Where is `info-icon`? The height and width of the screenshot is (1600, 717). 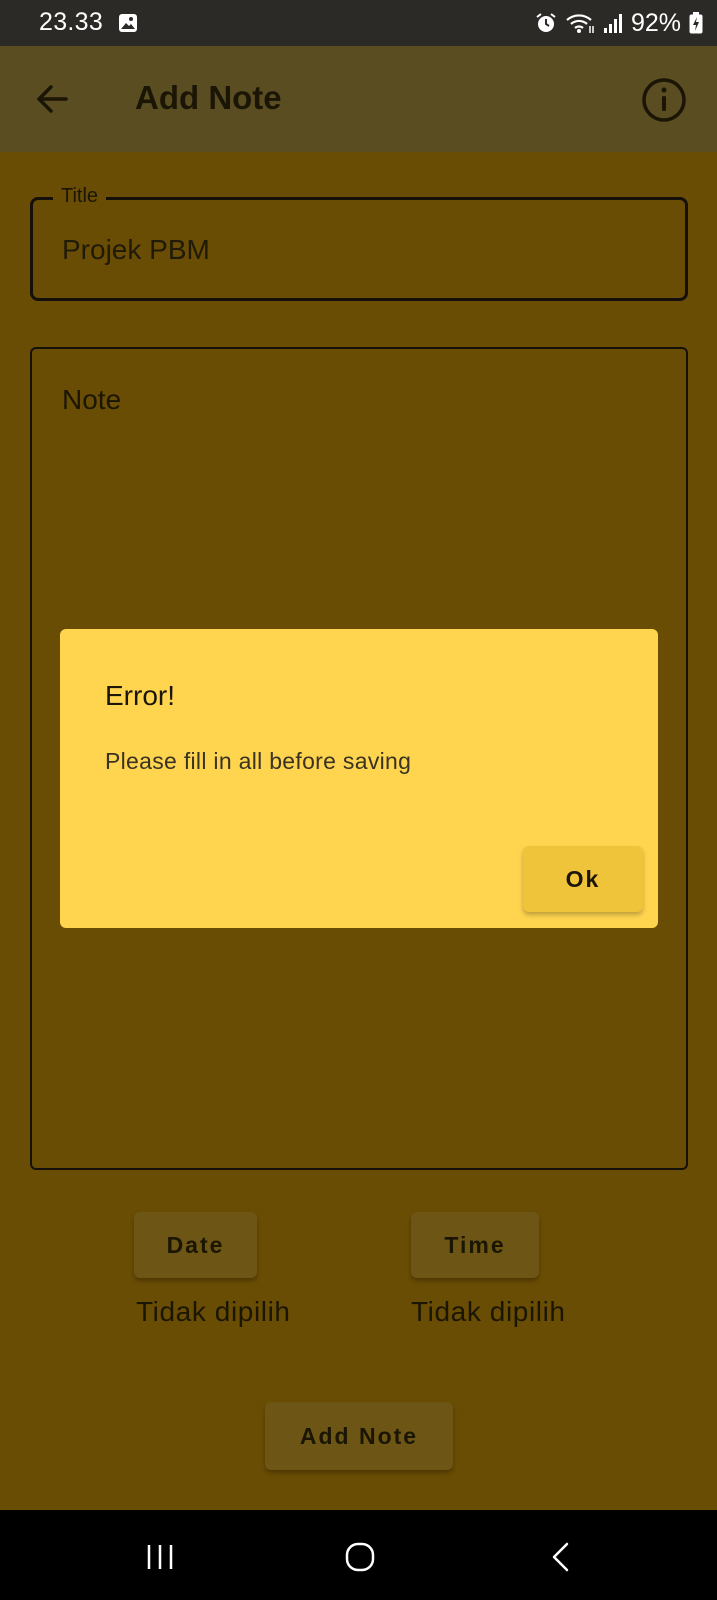
info-icon is located at coordinates (664, 100).